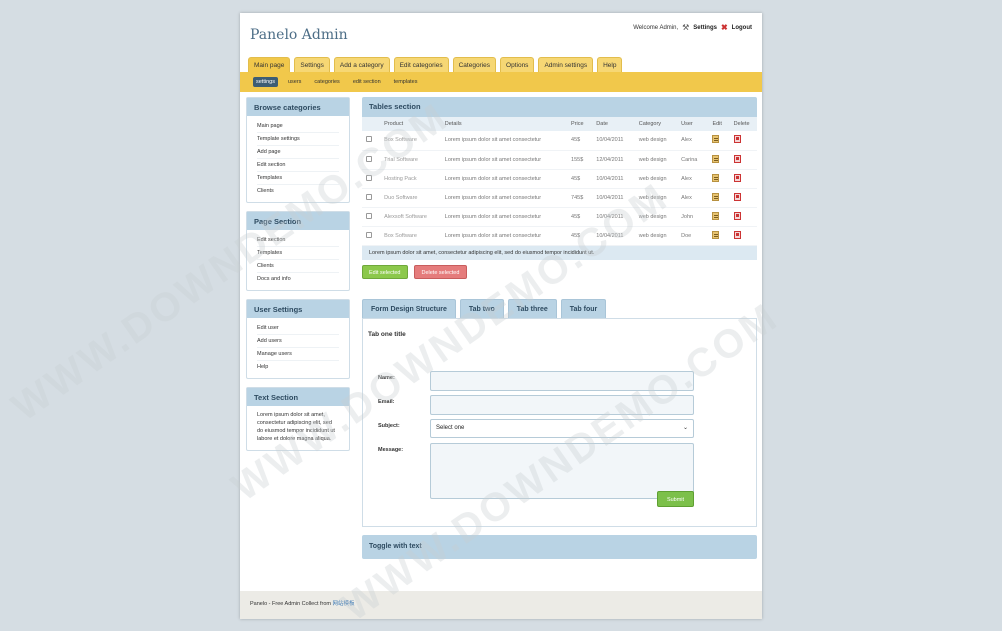  Describe the element at coordinates (298, 221) in the screenshot. I see `page-section-title: Page Section` at that location.